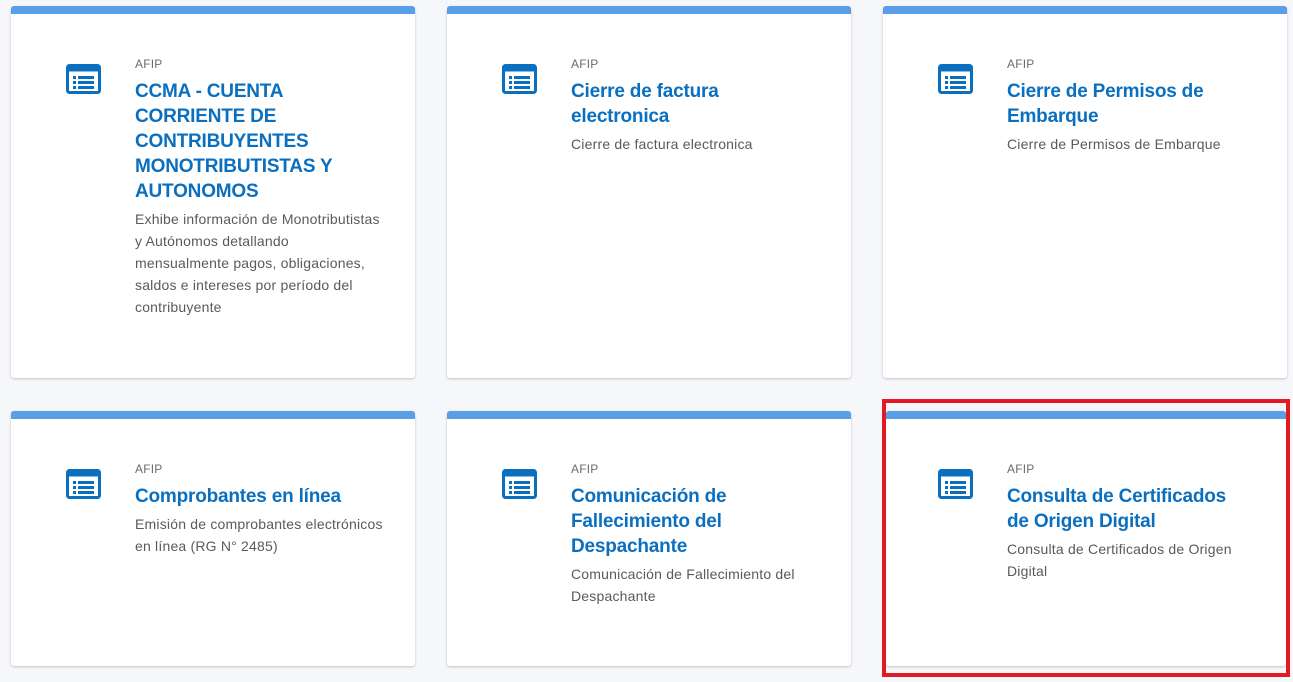 The image size is (1293, 682). I want to click on card-title: Comprobantes en línea, so click(260, 496).